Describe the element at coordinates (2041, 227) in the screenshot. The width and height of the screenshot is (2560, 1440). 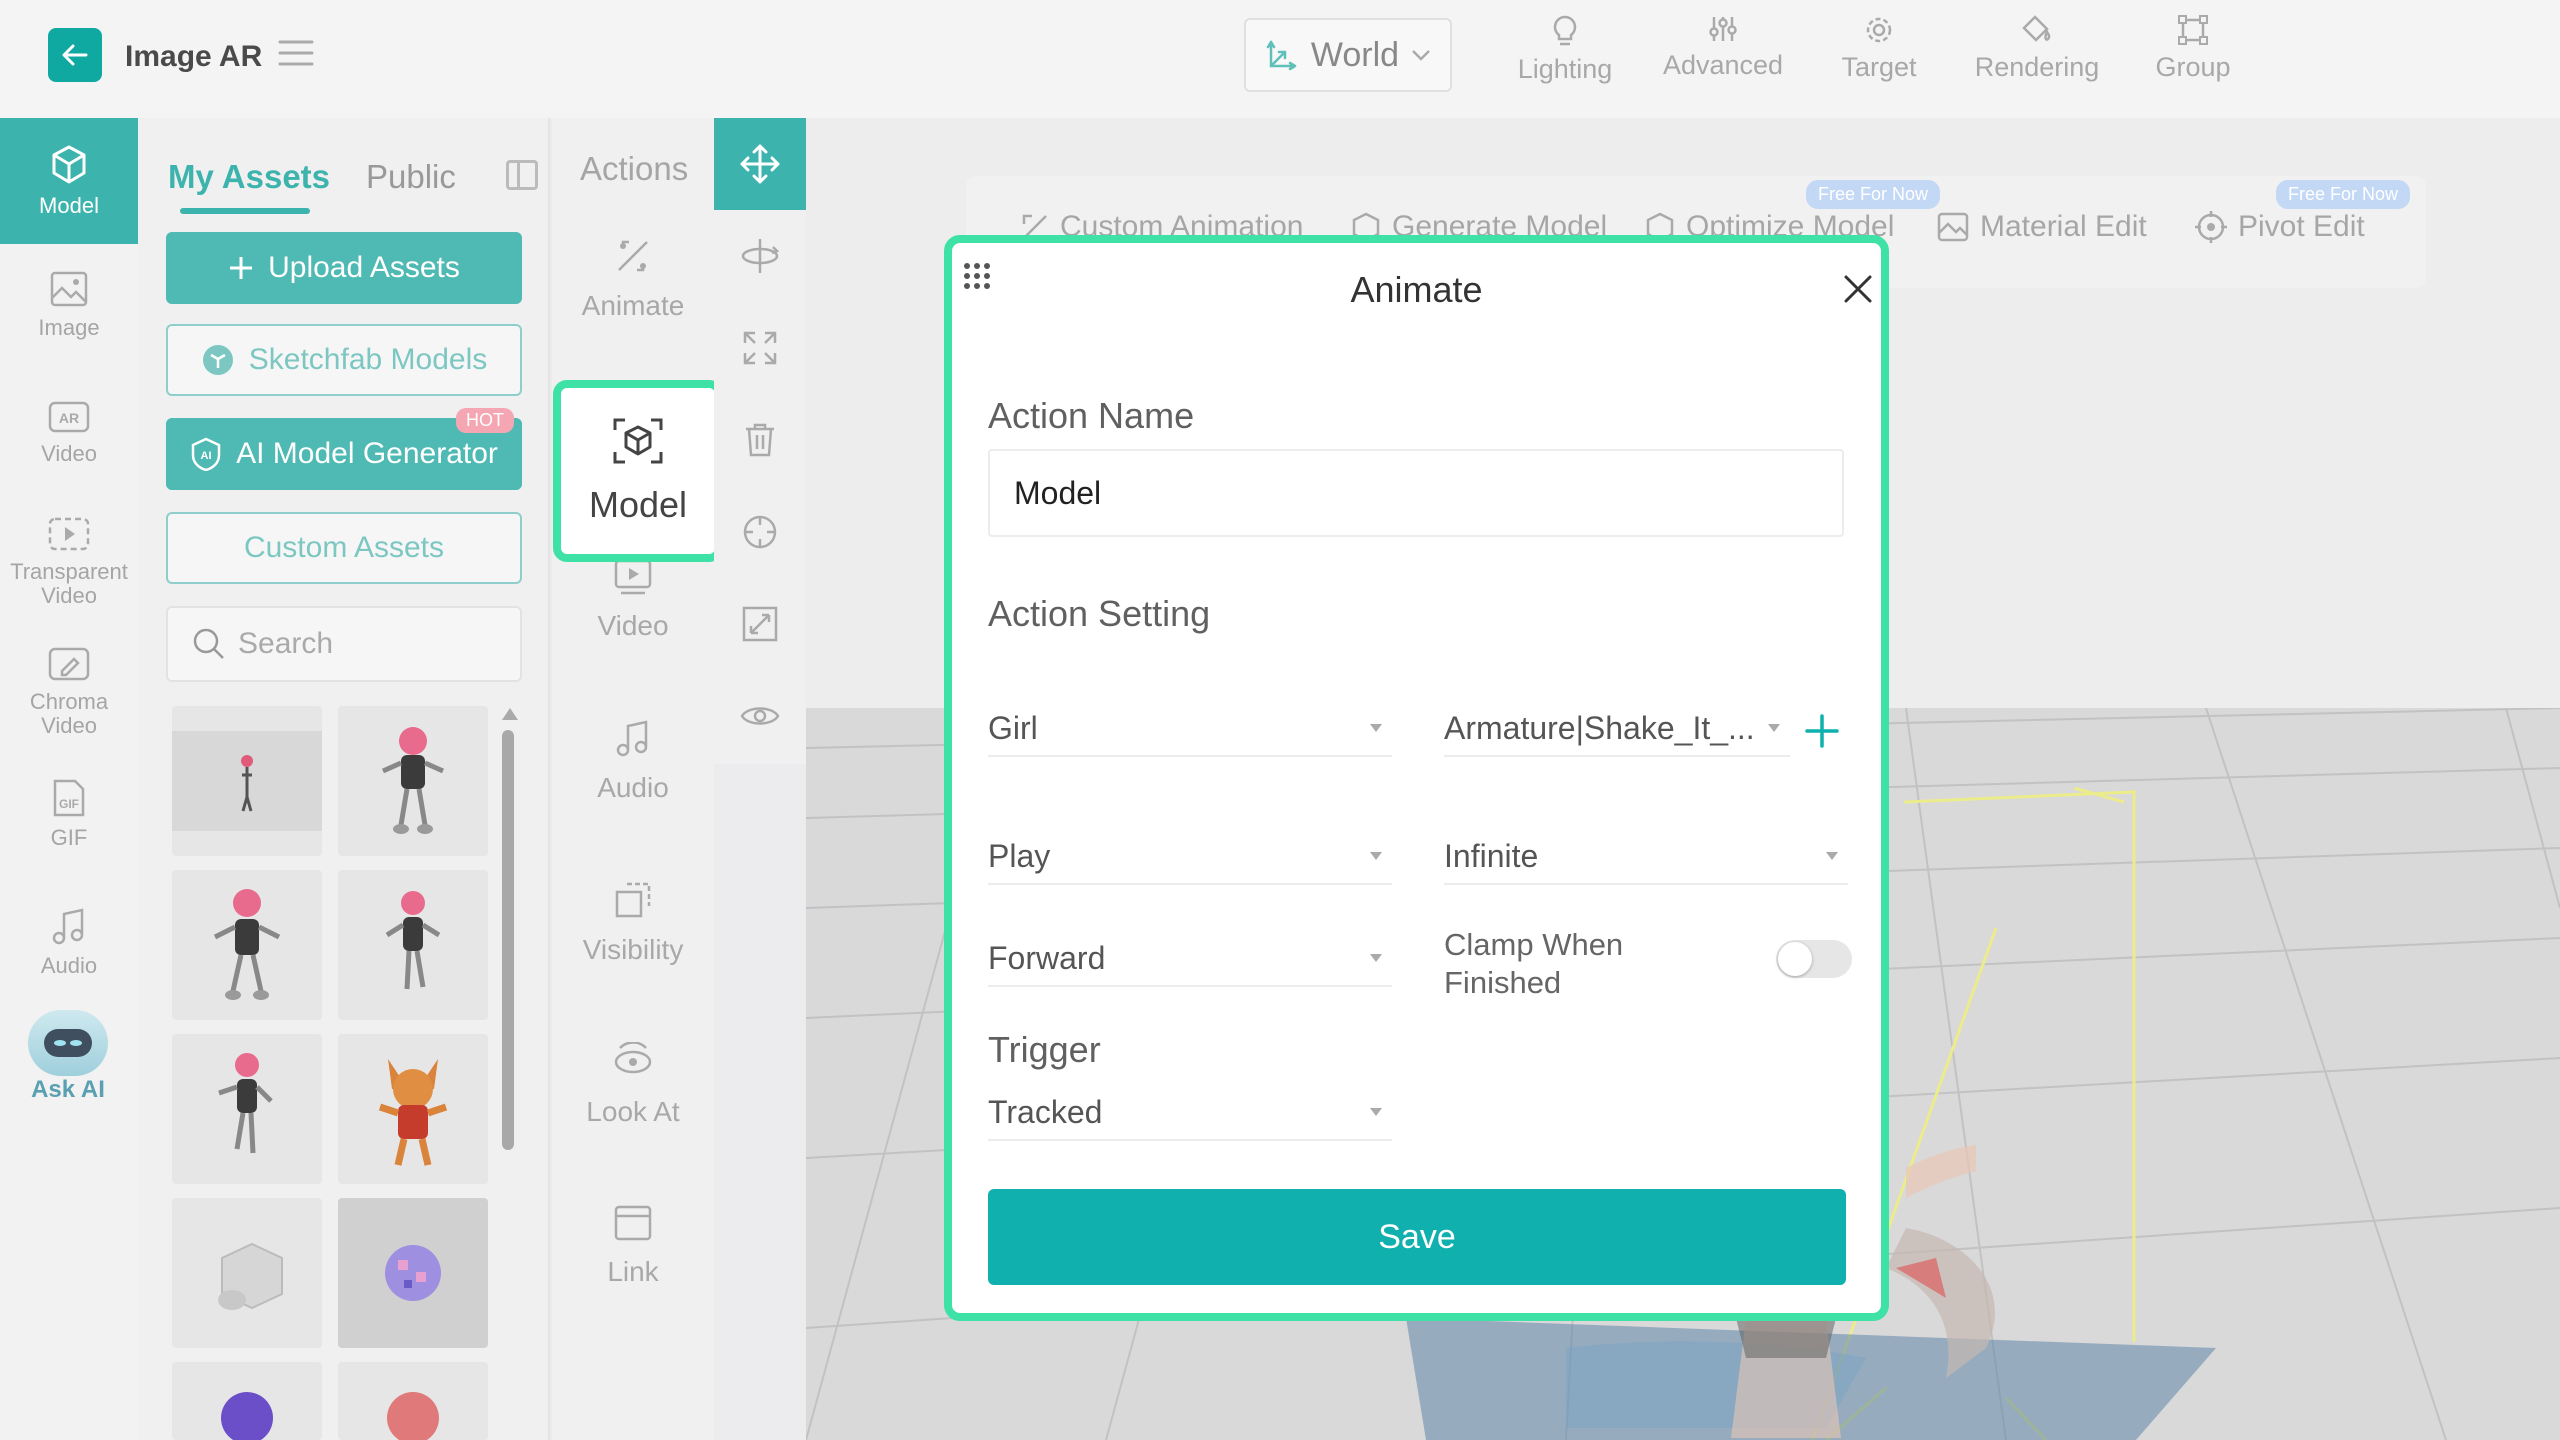
I see `material-edit-button: Material Edit` at that location.